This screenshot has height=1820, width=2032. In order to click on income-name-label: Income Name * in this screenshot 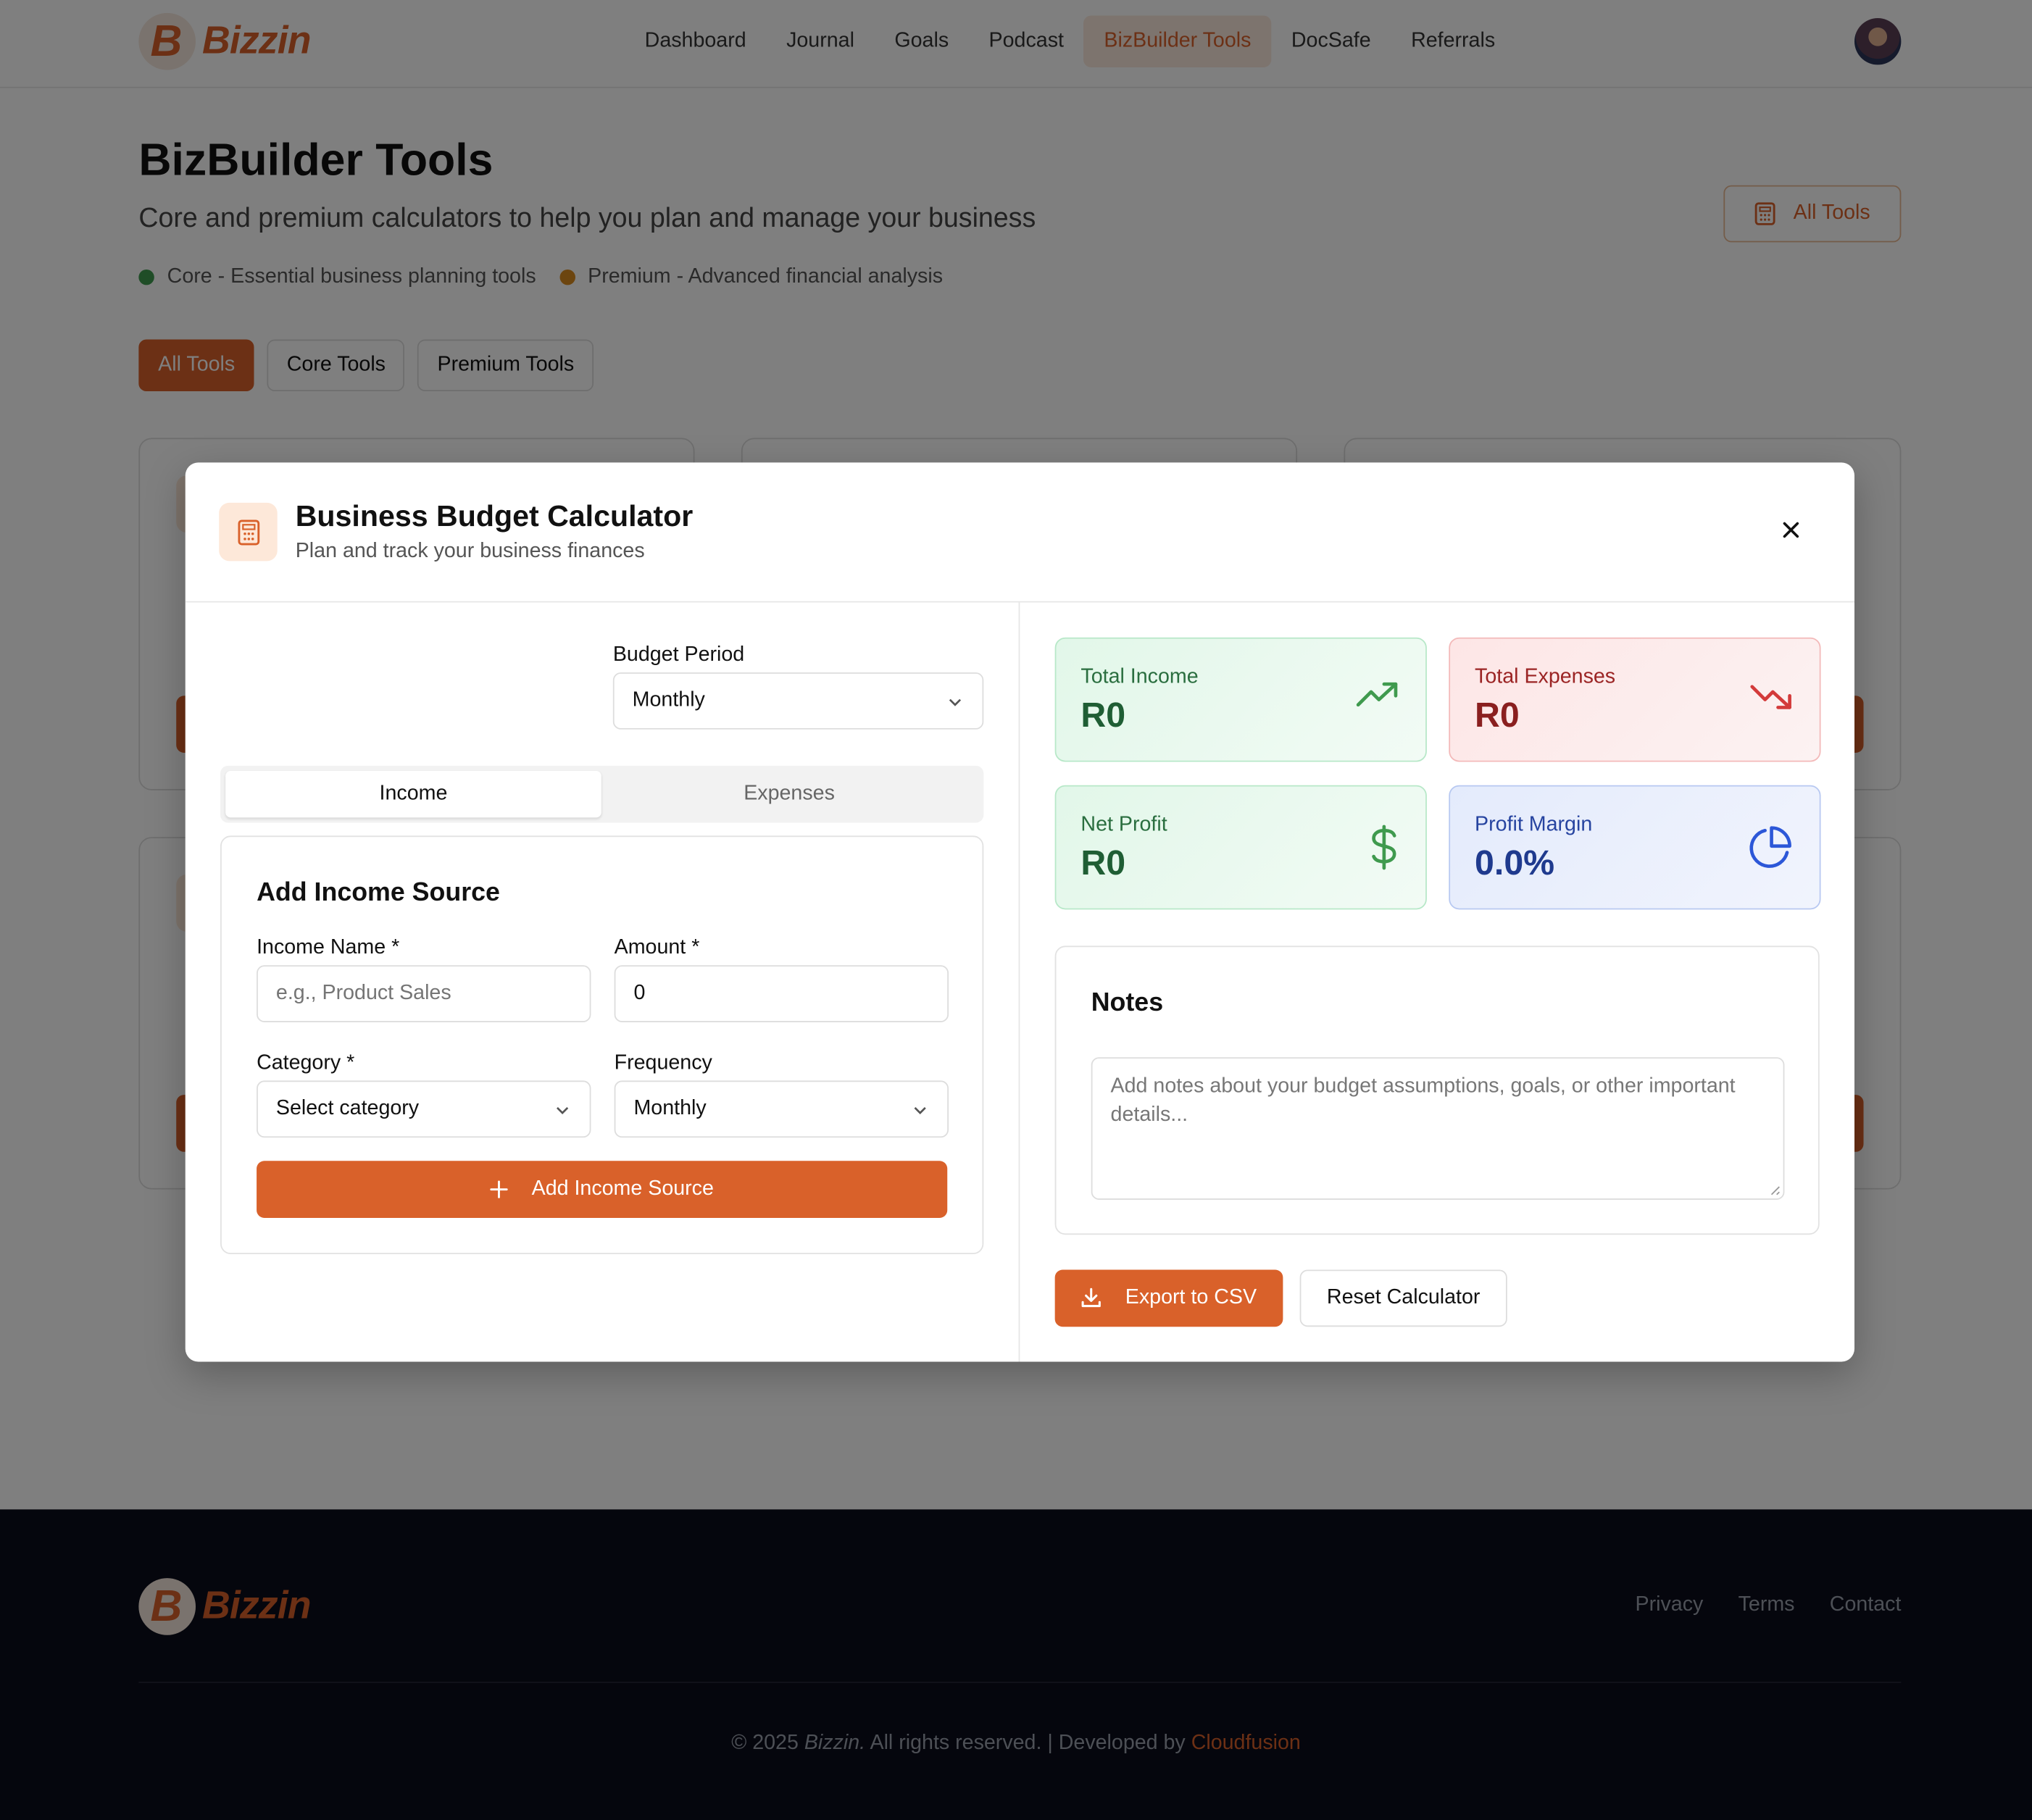, I will do `click(328, 947)`.